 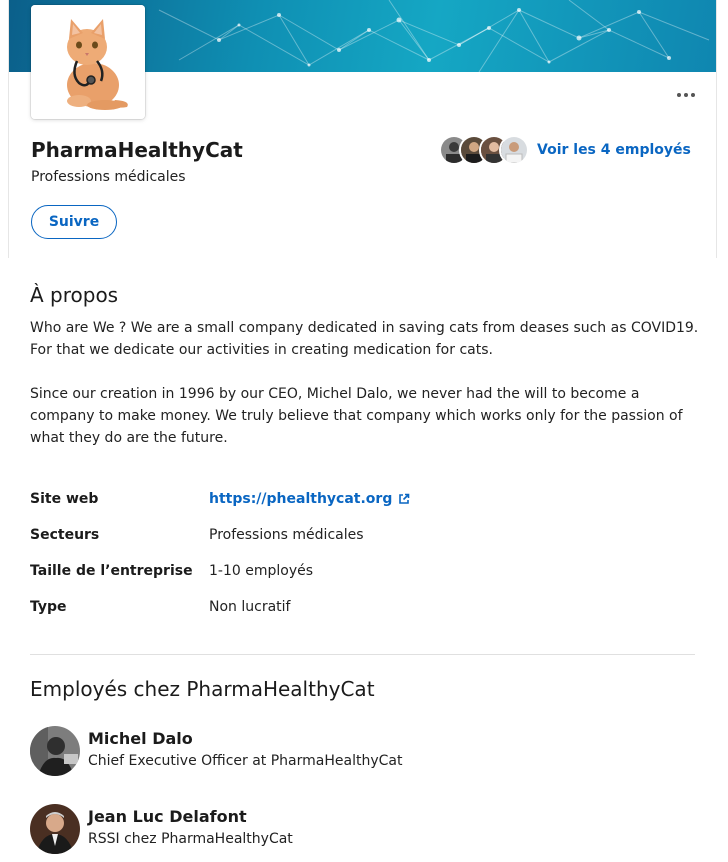 I want to click on details-row-type: Type Non lucratif, so click(x=160, y=607).